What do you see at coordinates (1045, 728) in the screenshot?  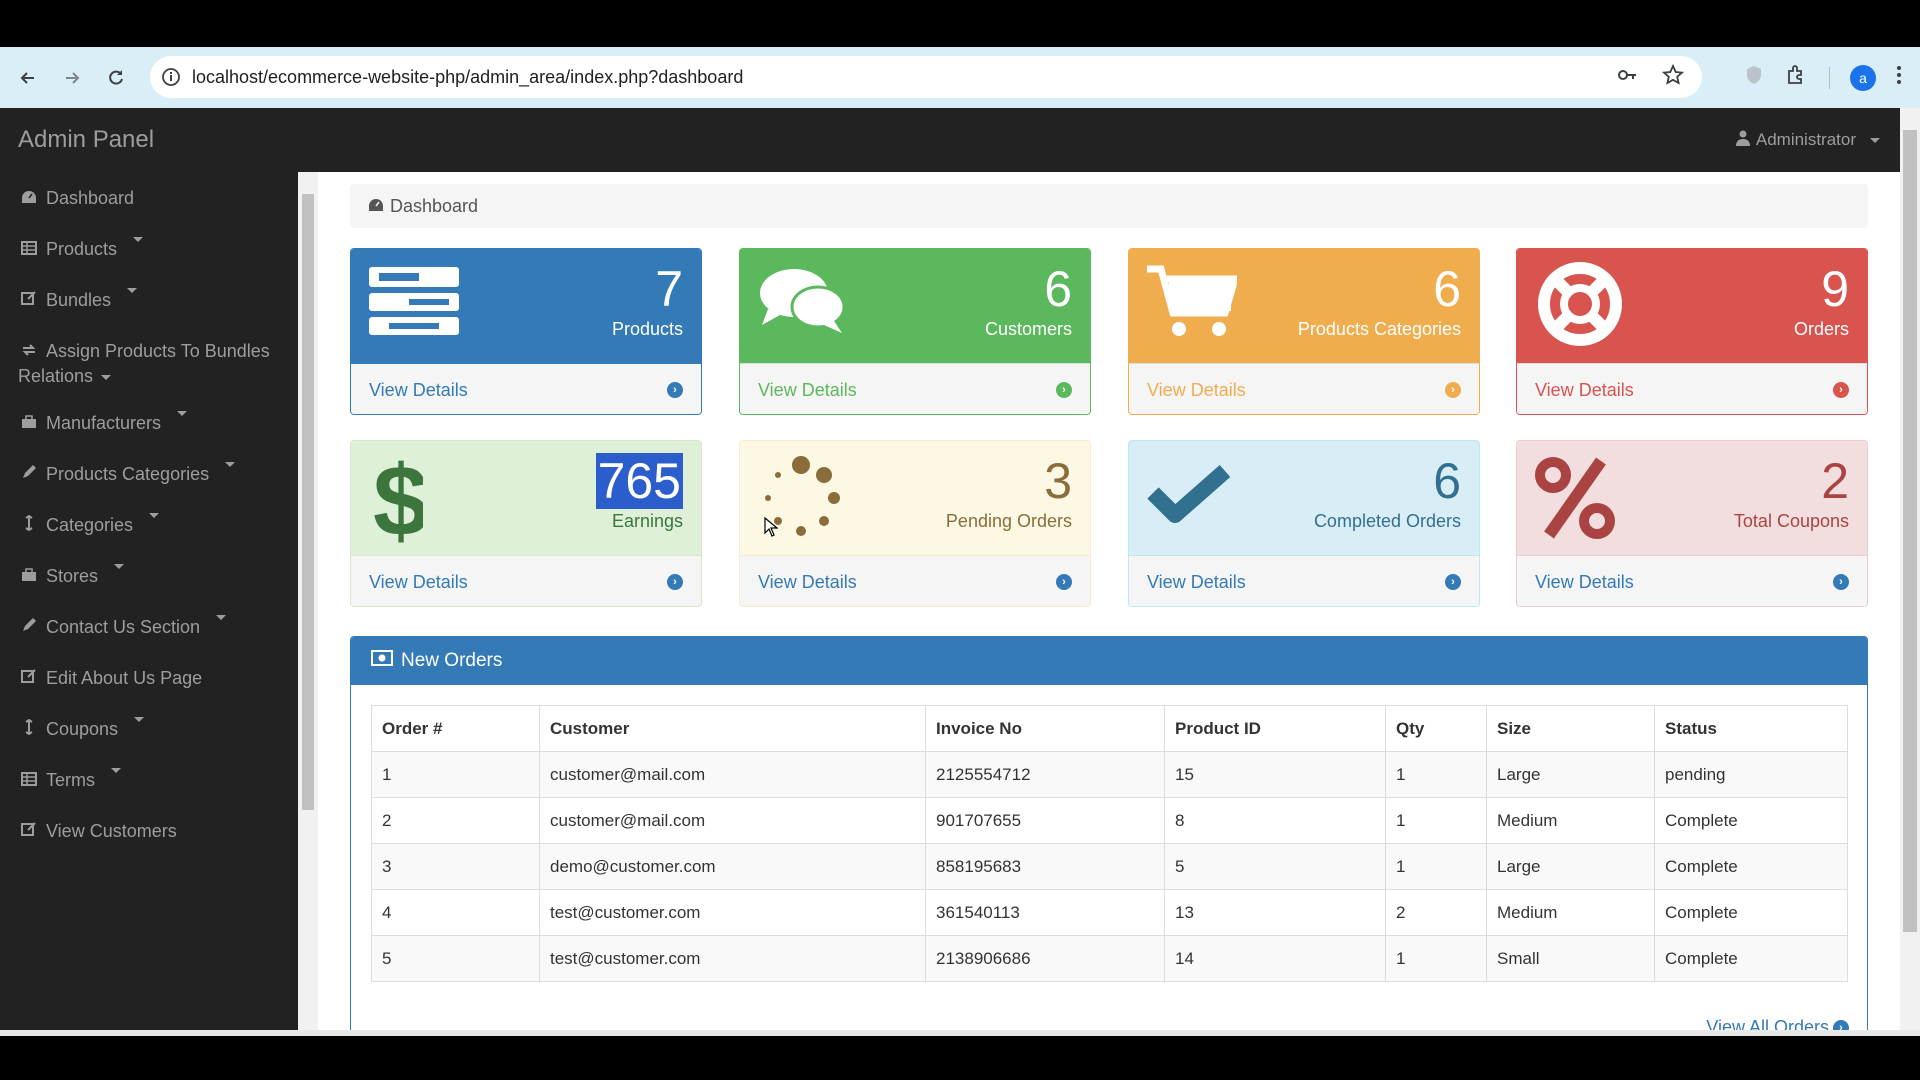 I see `column-header: Invoice No` at bounding box center [1045, 728].